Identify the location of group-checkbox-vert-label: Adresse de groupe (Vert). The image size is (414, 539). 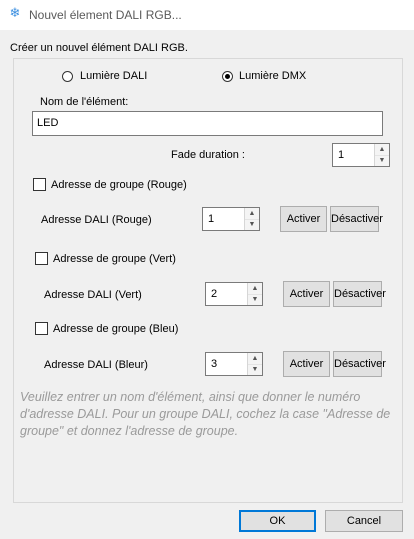
(114, 259).